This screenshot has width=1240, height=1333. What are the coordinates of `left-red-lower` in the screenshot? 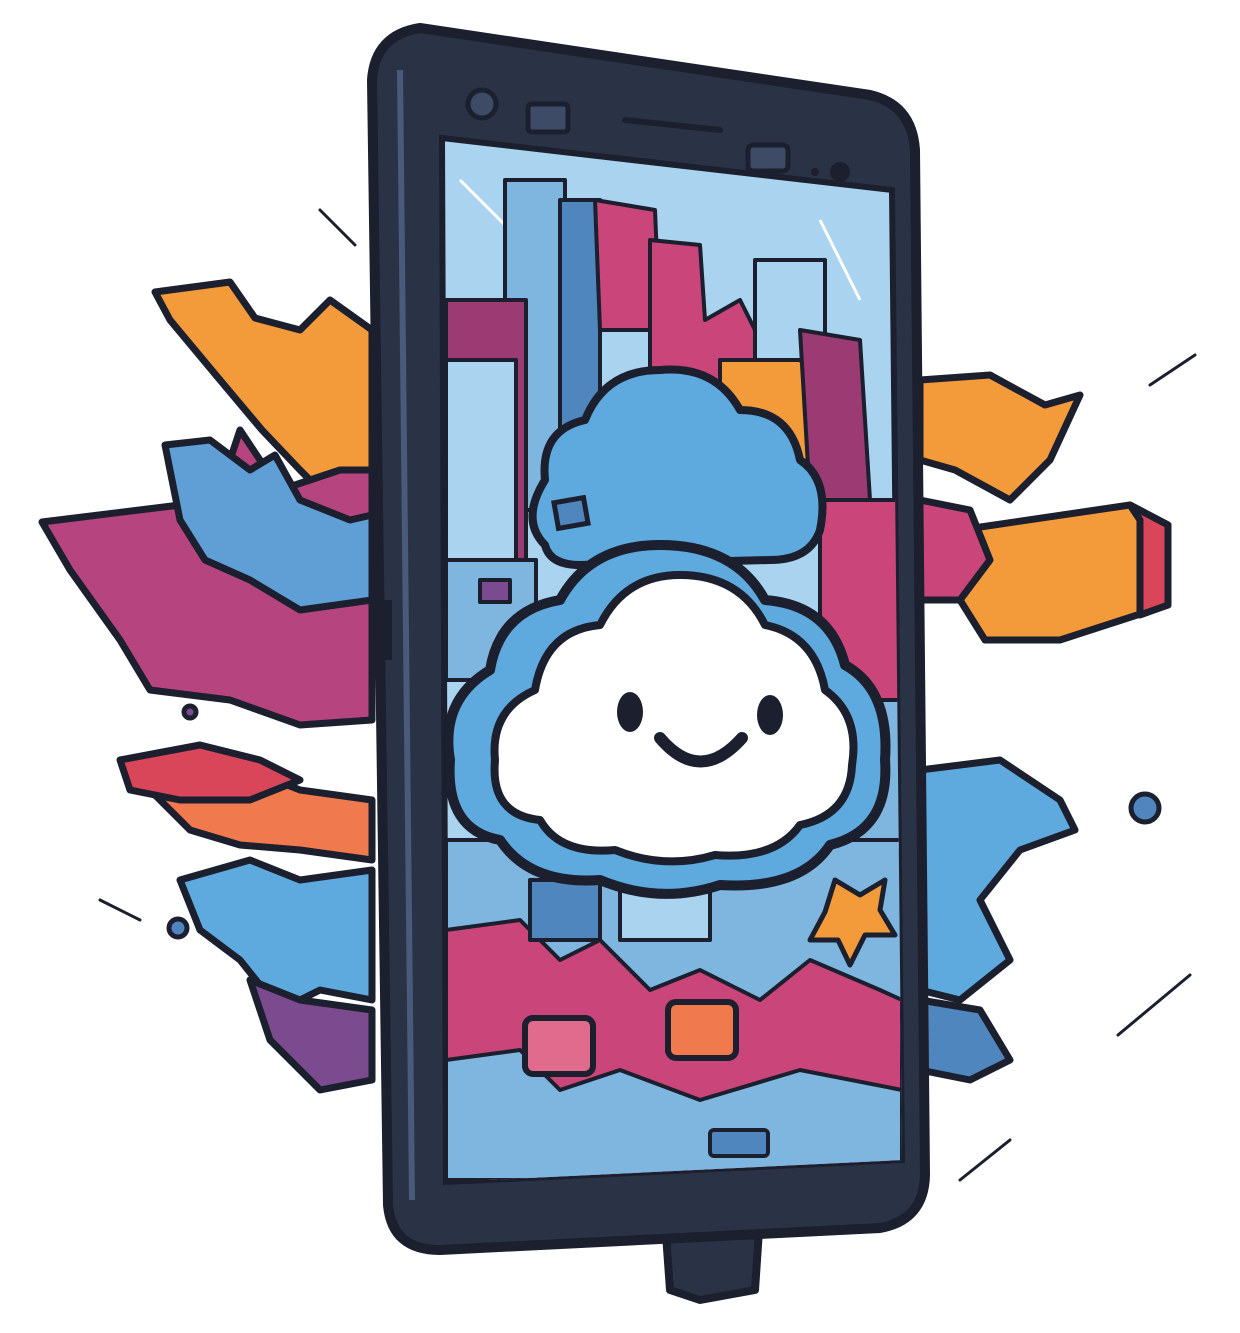 It's located at (210, 772).